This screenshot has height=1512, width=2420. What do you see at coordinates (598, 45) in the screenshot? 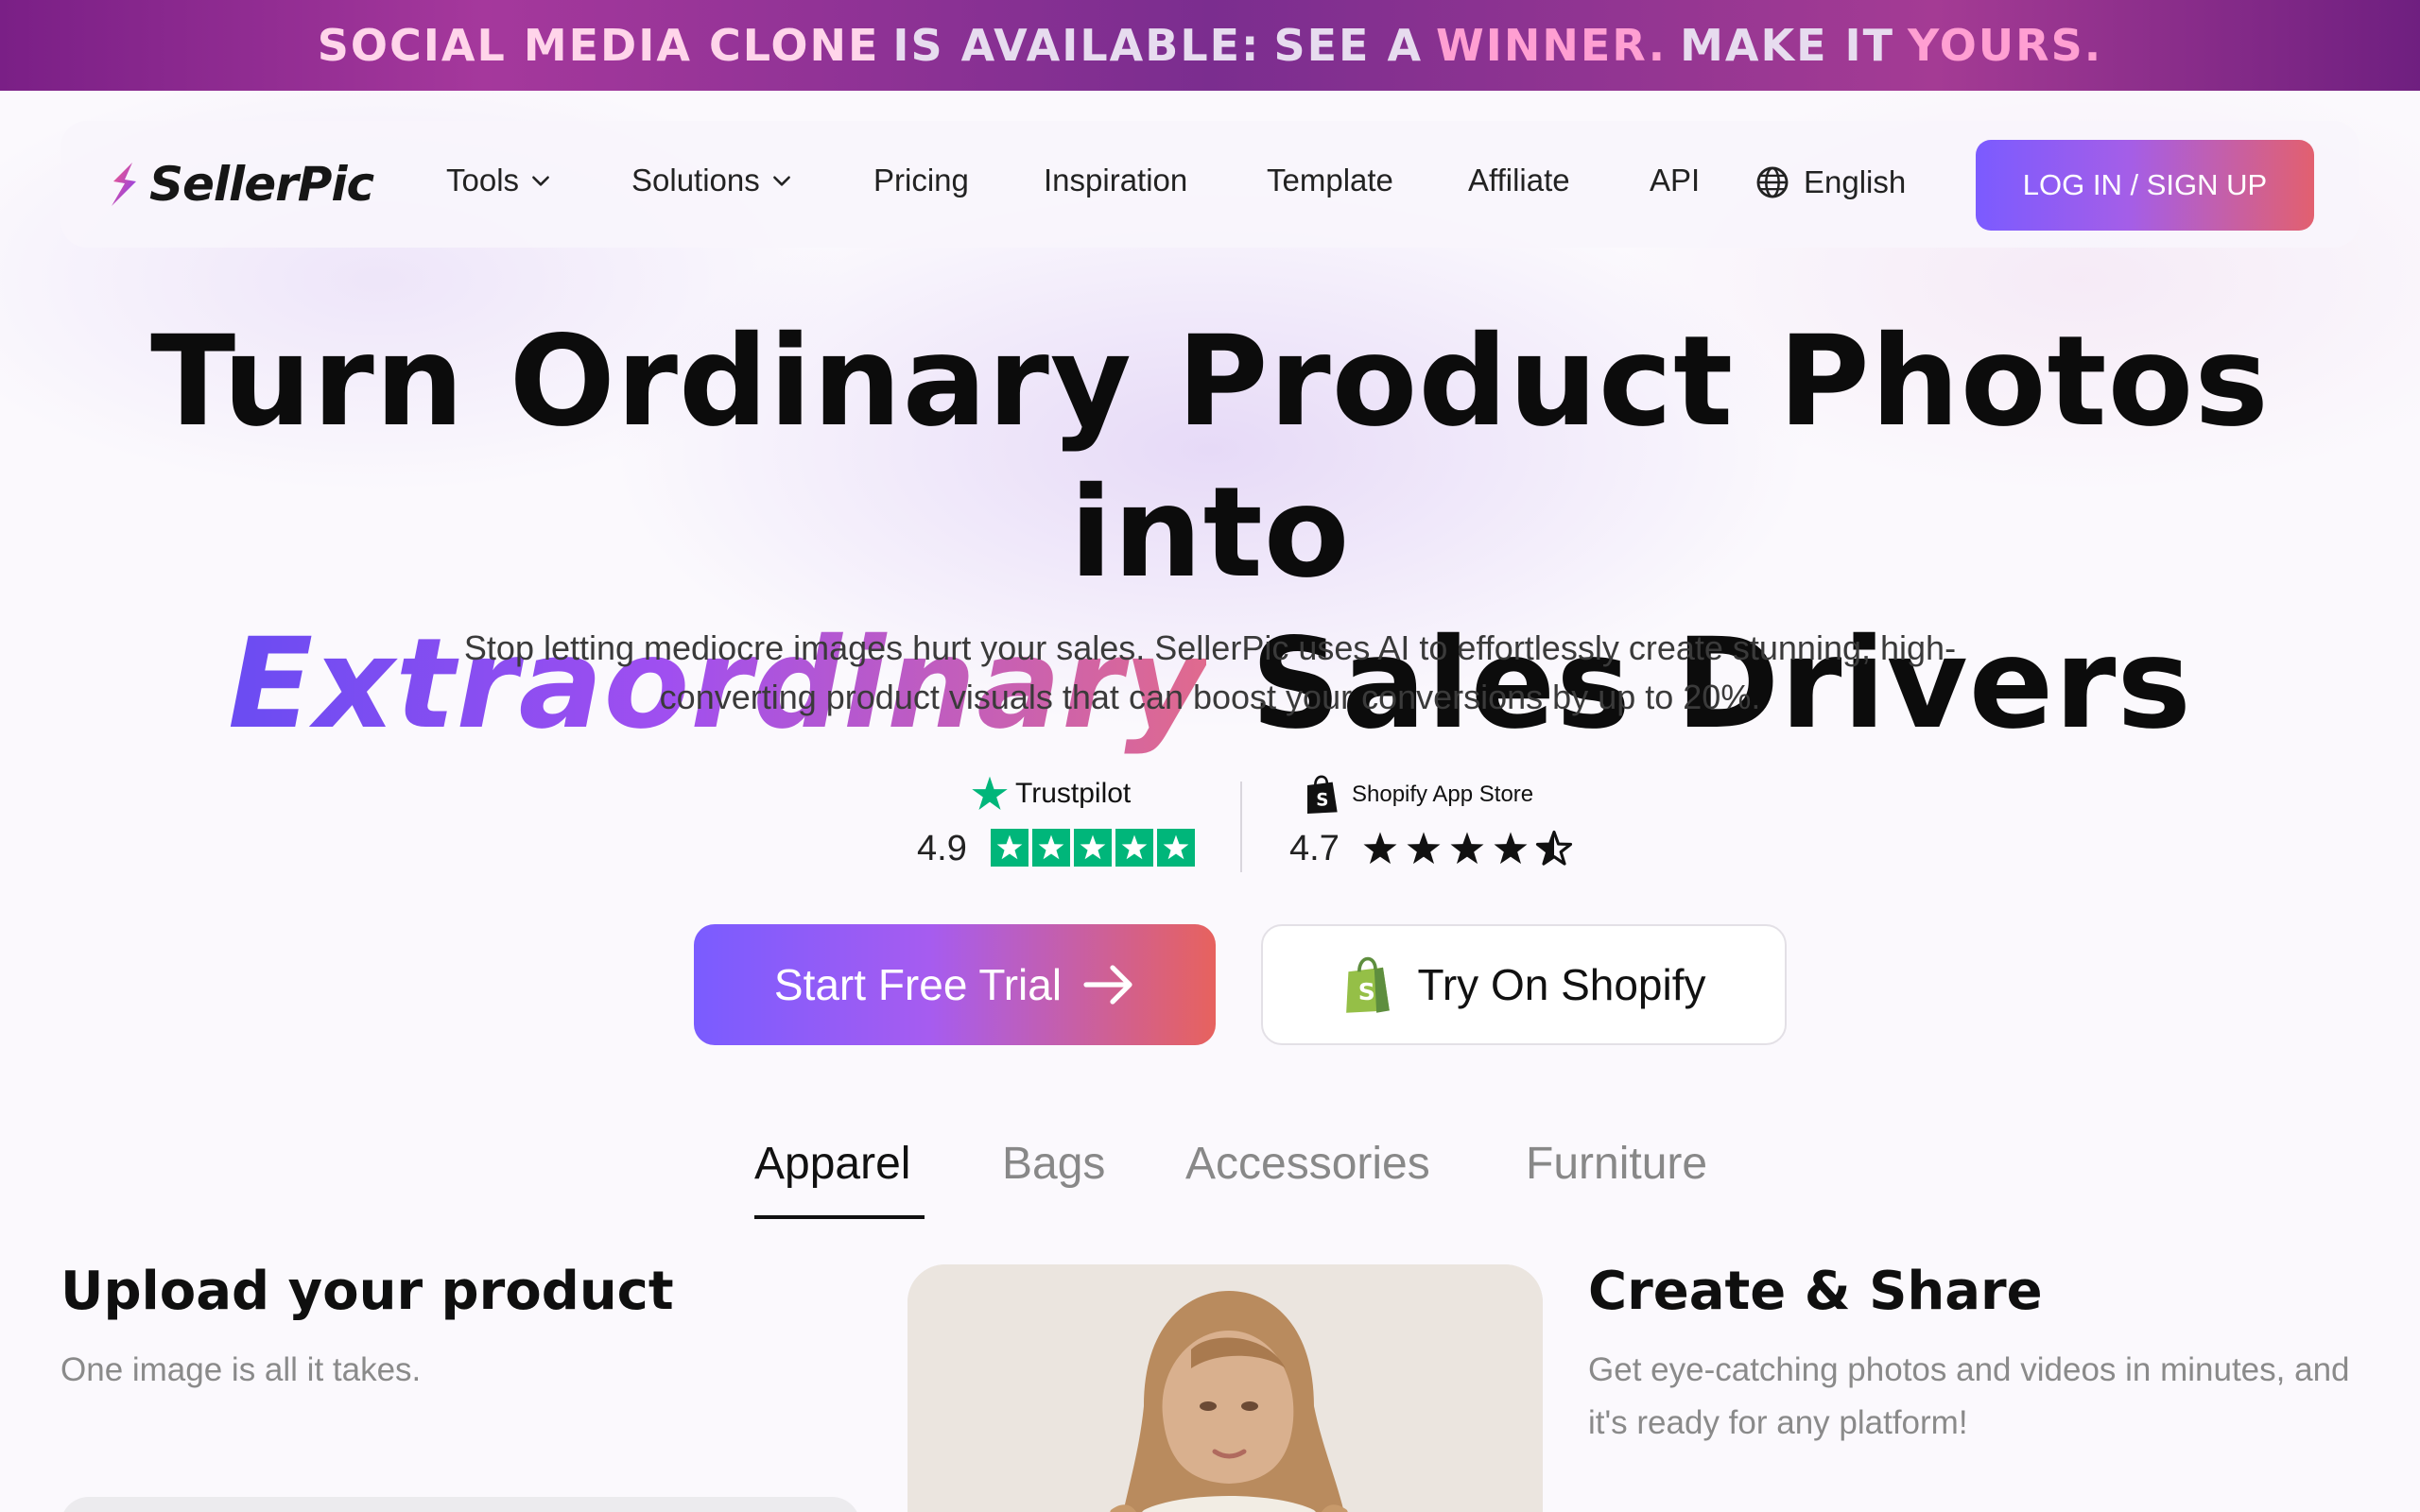
I see `banner-text-1: SOCIAL MEDIA CLONE` at bounding box center [598, 45].